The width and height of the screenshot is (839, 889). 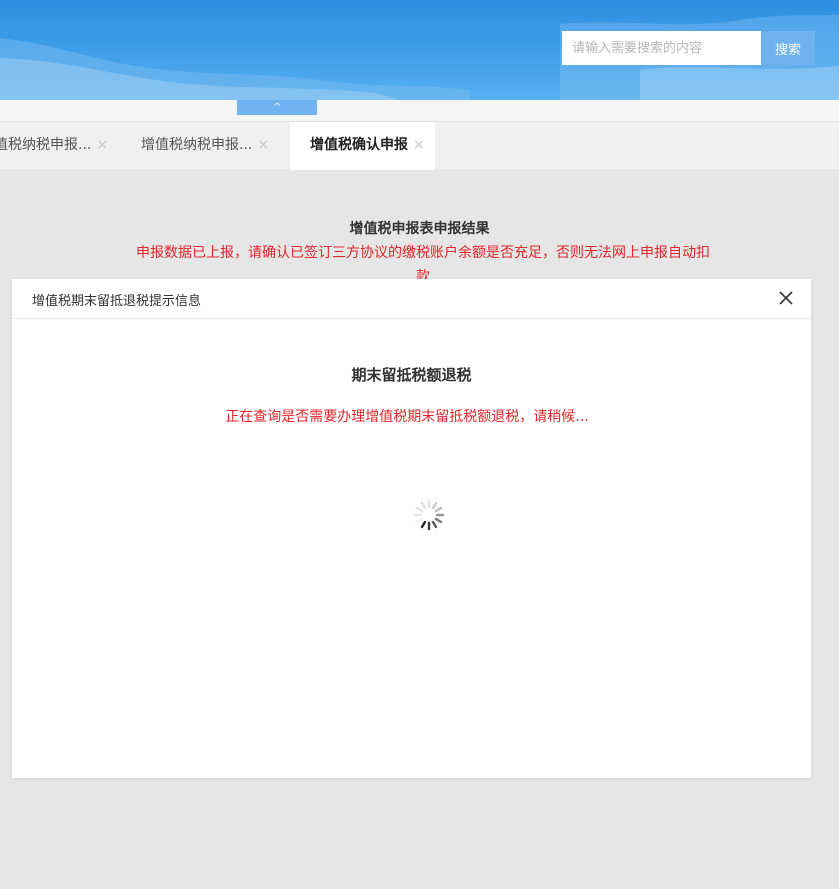 I want to click on tab-vat-return-2: 增值税纳税申报... ×, so click(x=215, y=145).